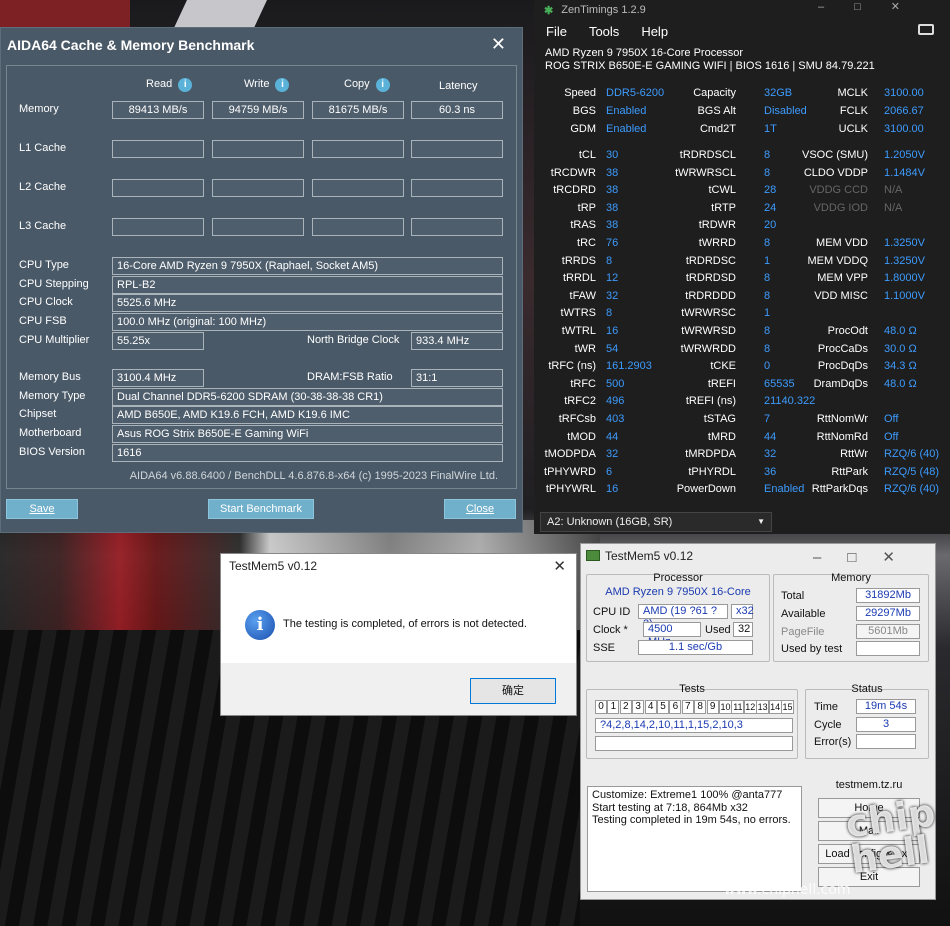  I want to click on timing-value: 0, so click(767, 366).